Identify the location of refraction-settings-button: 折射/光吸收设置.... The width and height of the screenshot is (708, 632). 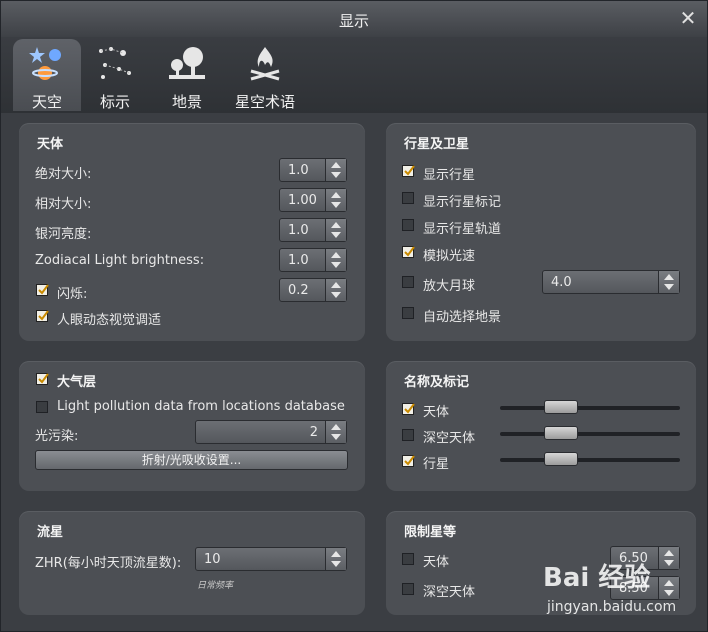
(191, 460).